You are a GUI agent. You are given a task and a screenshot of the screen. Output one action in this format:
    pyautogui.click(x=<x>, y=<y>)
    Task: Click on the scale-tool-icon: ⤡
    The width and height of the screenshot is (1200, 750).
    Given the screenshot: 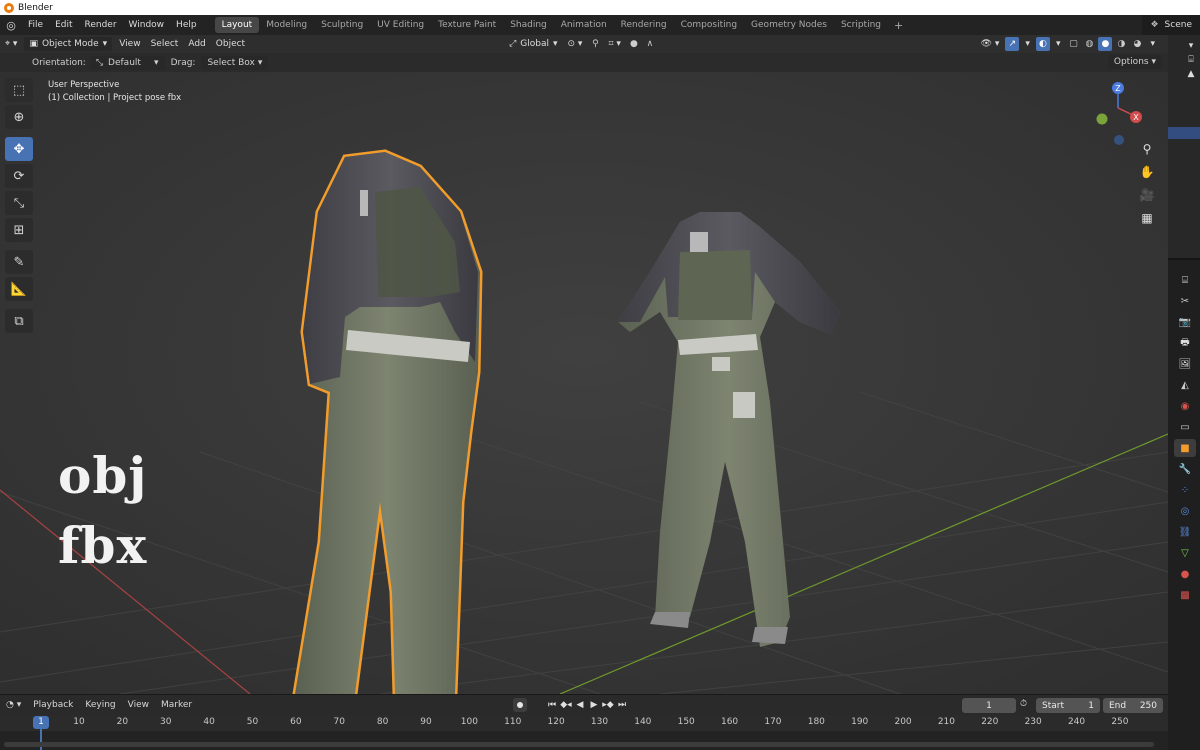 What is the action you would take?
    pyautogui.click(x=19, y=203)
    